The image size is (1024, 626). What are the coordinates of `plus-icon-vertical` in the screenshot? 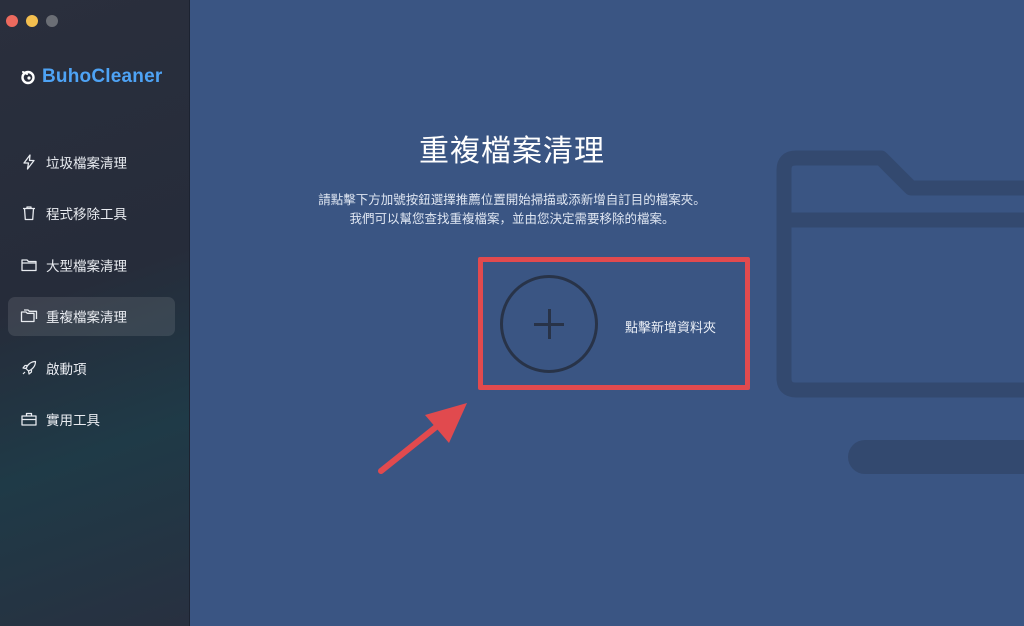 It's located at (549, 324).